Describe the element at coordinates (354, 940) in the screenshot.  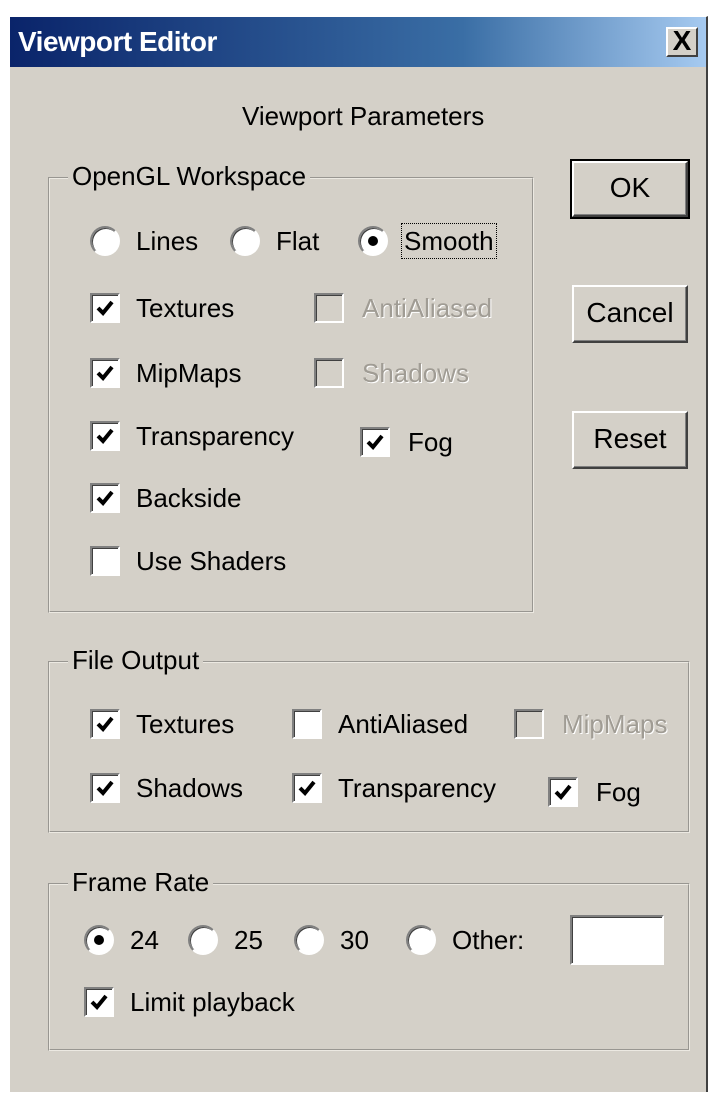
I see `radio-fps-30-label: 30` at that location.